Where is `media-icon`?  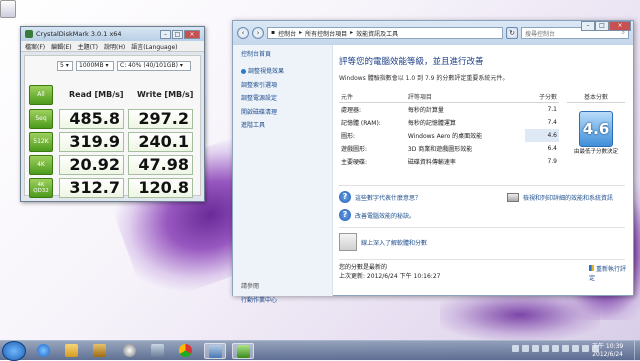 media-icon is located at coordinates (99, 350).